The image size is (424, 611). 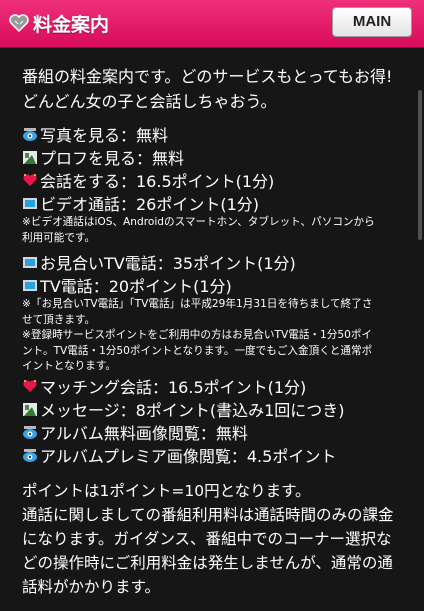 I want to click on video-screen-icon, so click(x=30, y=203).